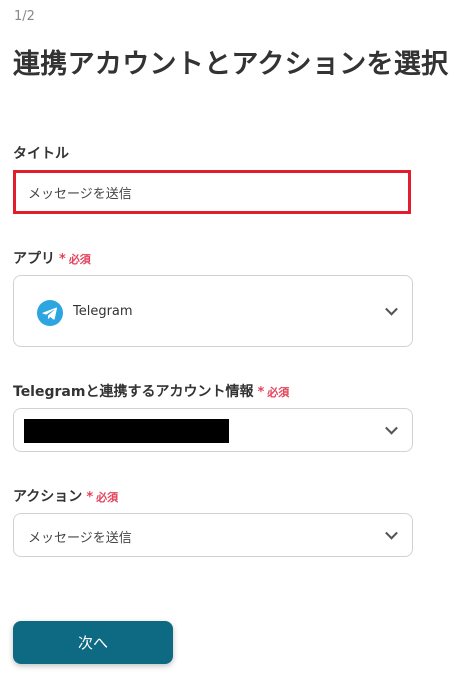  Describe the element at coordinates (213, 535) in the screenshot. I see `action-select: メッセージを送信` at that location.